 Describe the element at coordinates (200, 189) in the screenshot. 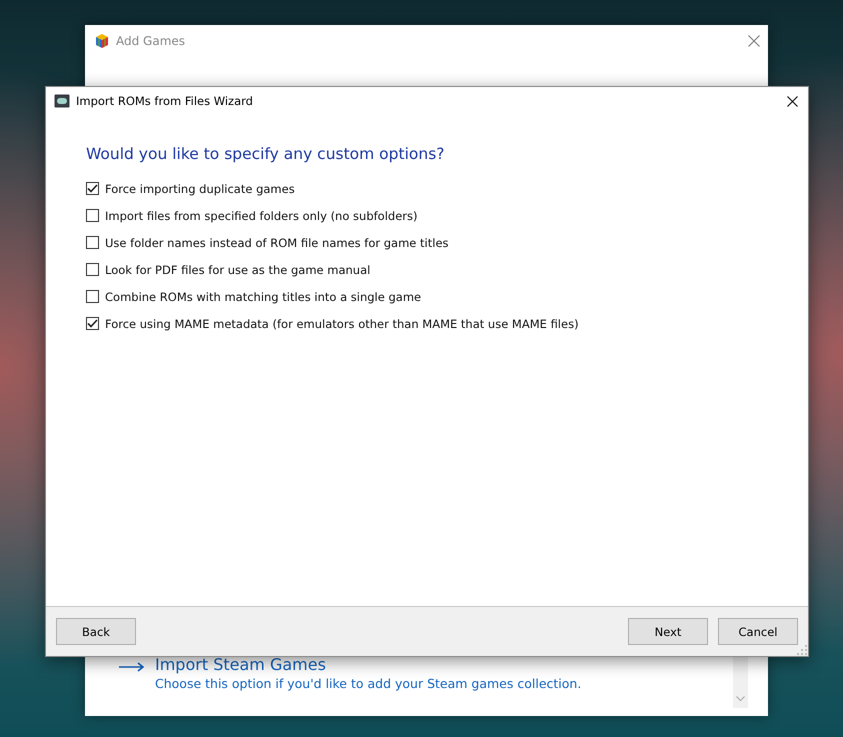

I see `option-label: Force importing duplicate games` at that location.